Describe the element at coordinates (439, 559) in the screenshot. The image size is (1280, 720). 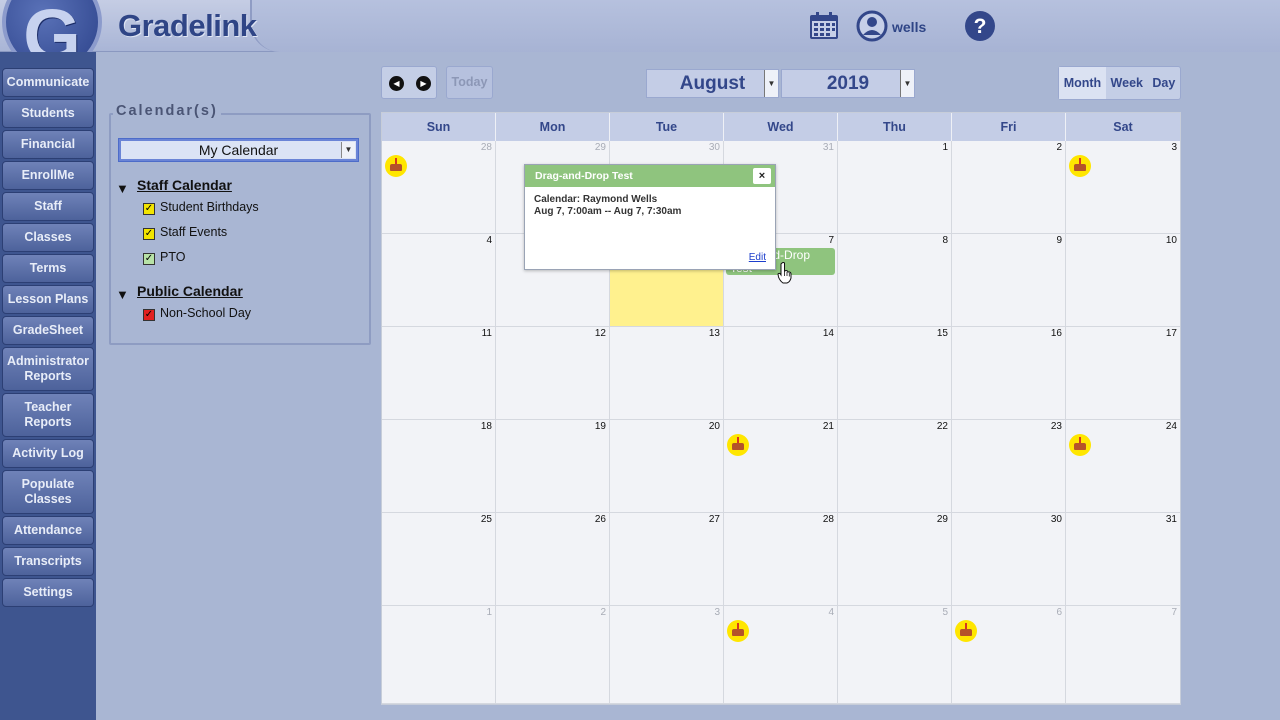
I see `day-cell: 25` at that location.